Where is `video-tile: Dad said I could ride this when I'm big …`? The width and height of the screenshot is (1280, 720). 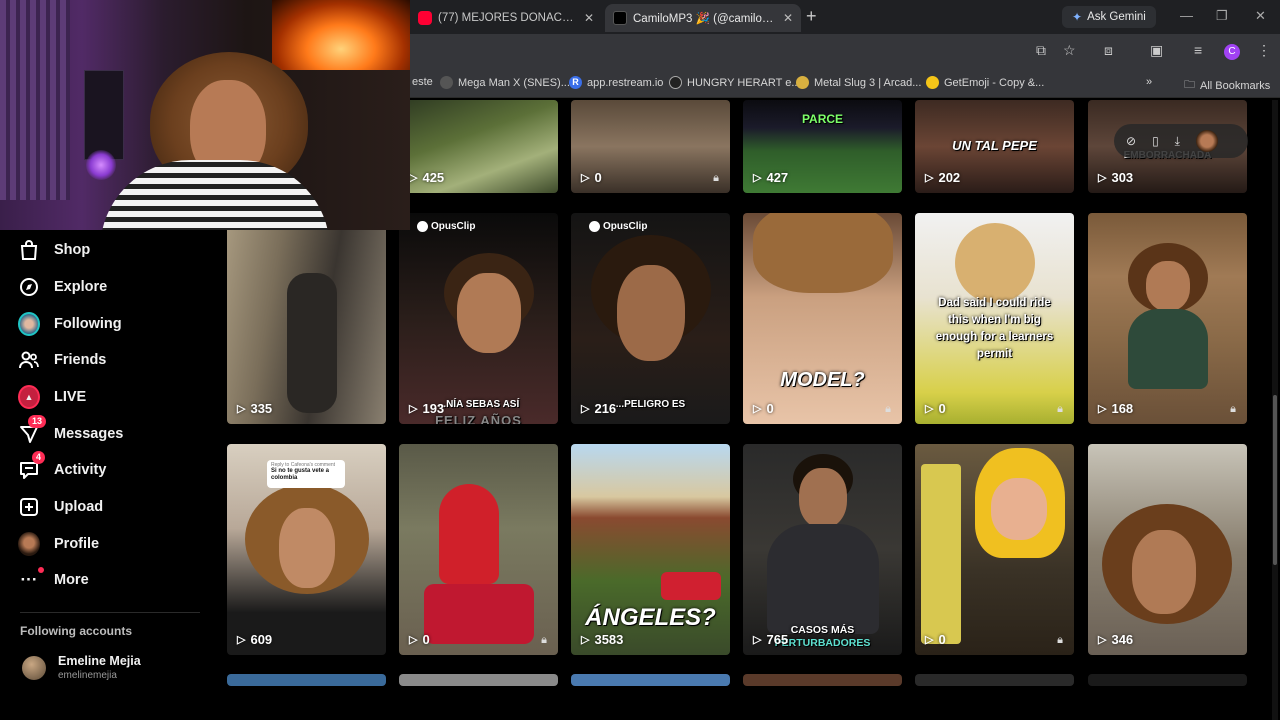 video-tile: Dad said I could ride this when I'm big … is located at coordinates (994, 318).